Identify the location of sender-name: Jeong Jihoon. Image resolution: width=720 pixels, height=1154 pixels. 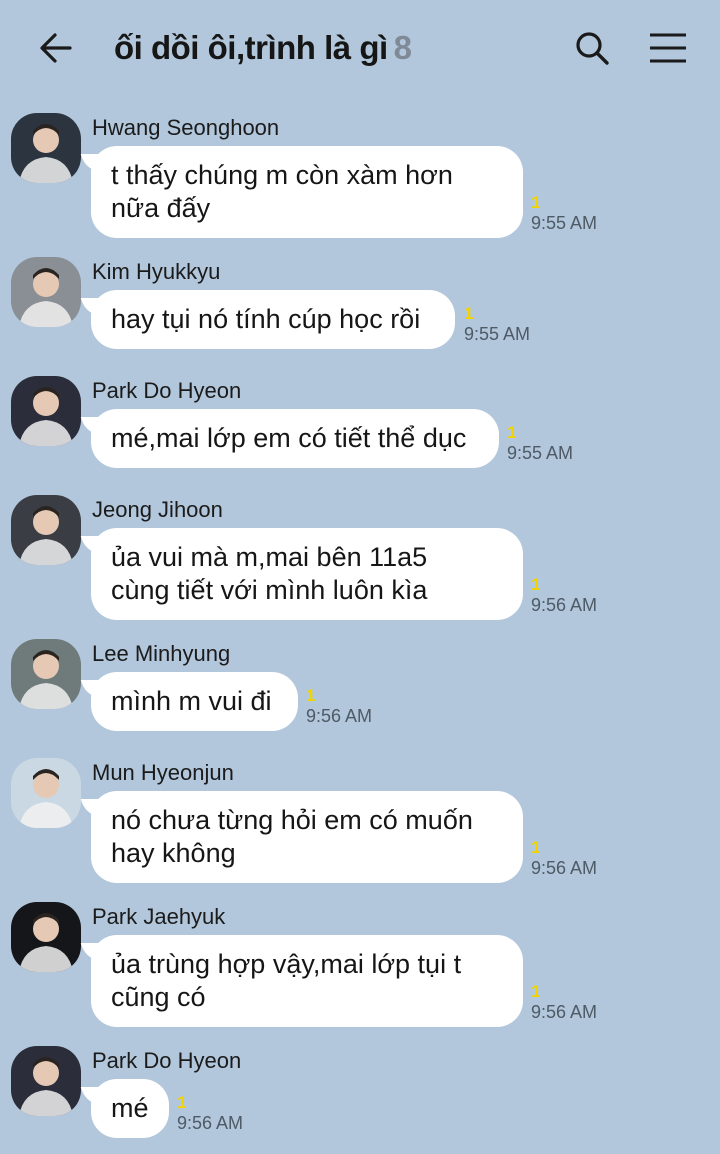
(157, 509).